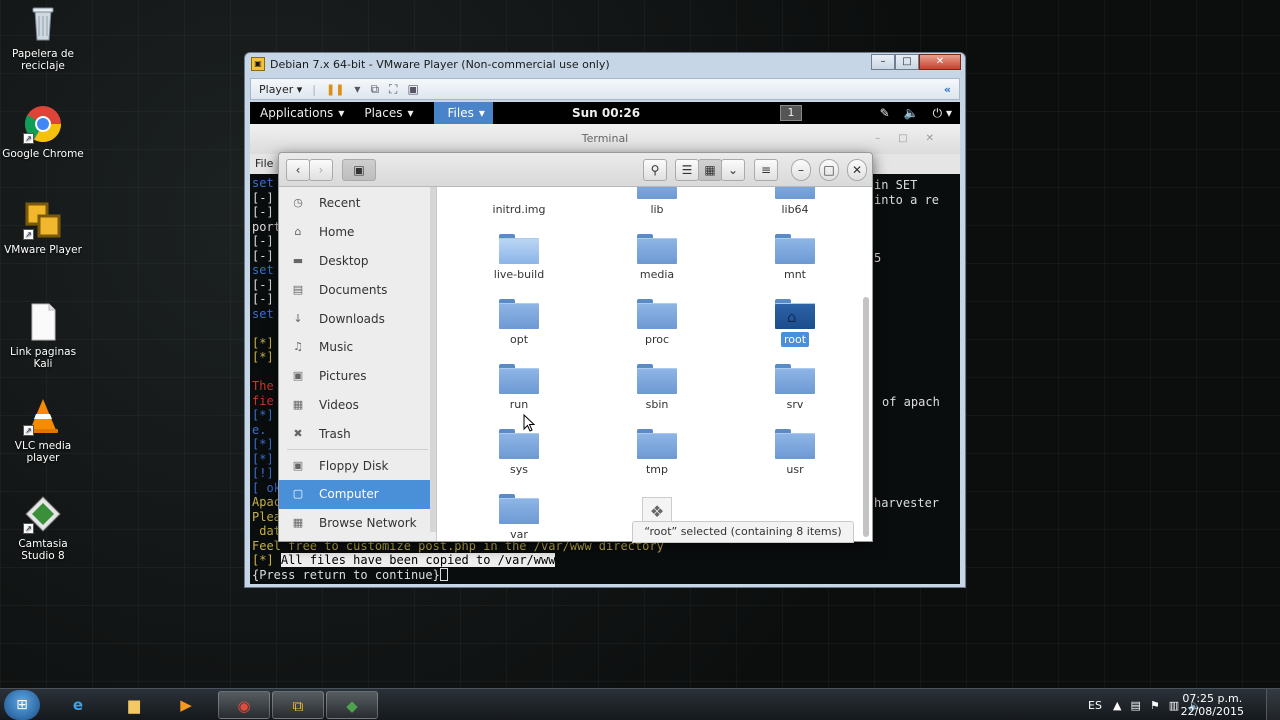 This screenshot has height=720, width=1280. What do you see at coordinates (43, 38) in the screenshot?
I see `desktop-icon-recycle-bin: Papelera de reciclaje` at bounding box center [43, 38].